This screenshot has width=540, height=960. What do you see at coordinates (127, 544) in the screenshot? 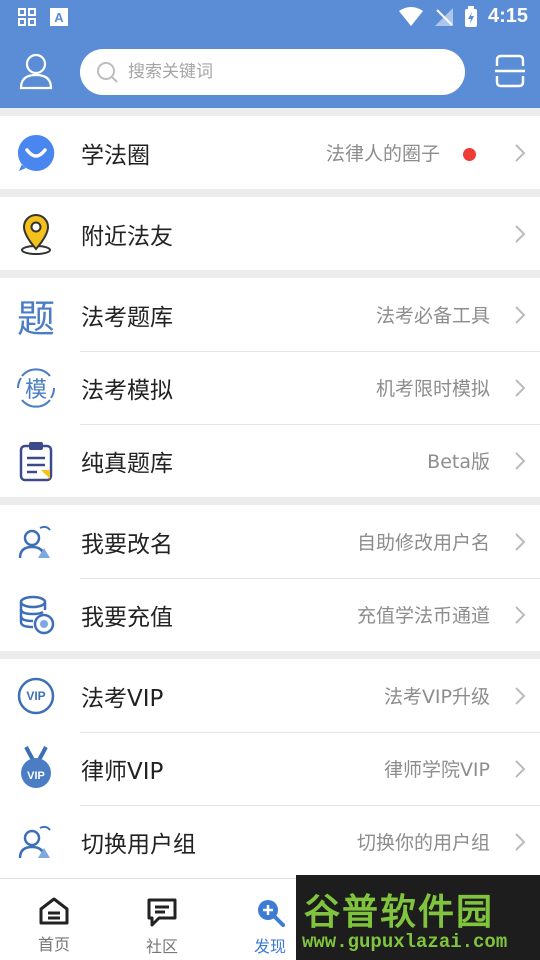
I see `menu-item-title: 我要改名` at bounding box center [127, 544].